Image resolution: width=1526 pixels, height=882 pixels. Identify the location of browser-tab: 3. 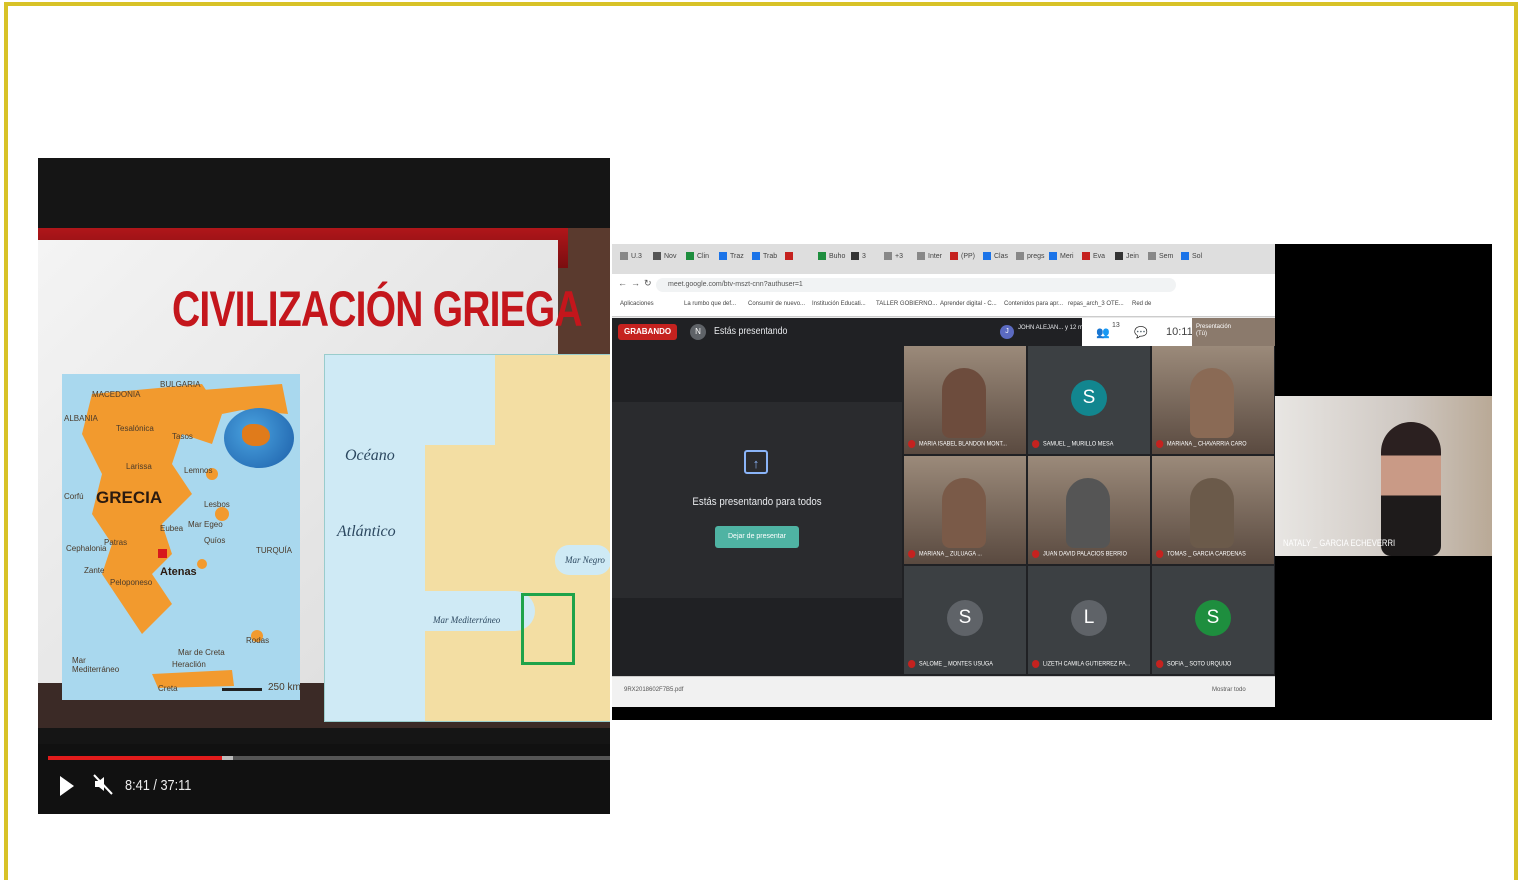
(858, 260).